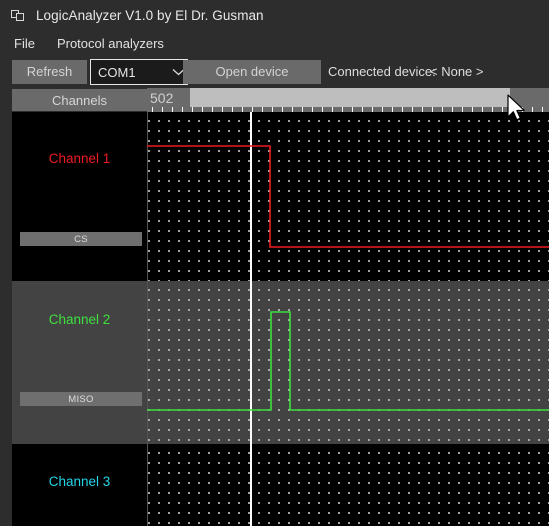 The width and height of the screenshot is (549, 526). I want to click on channels-header: Channels, so click(79, 100).